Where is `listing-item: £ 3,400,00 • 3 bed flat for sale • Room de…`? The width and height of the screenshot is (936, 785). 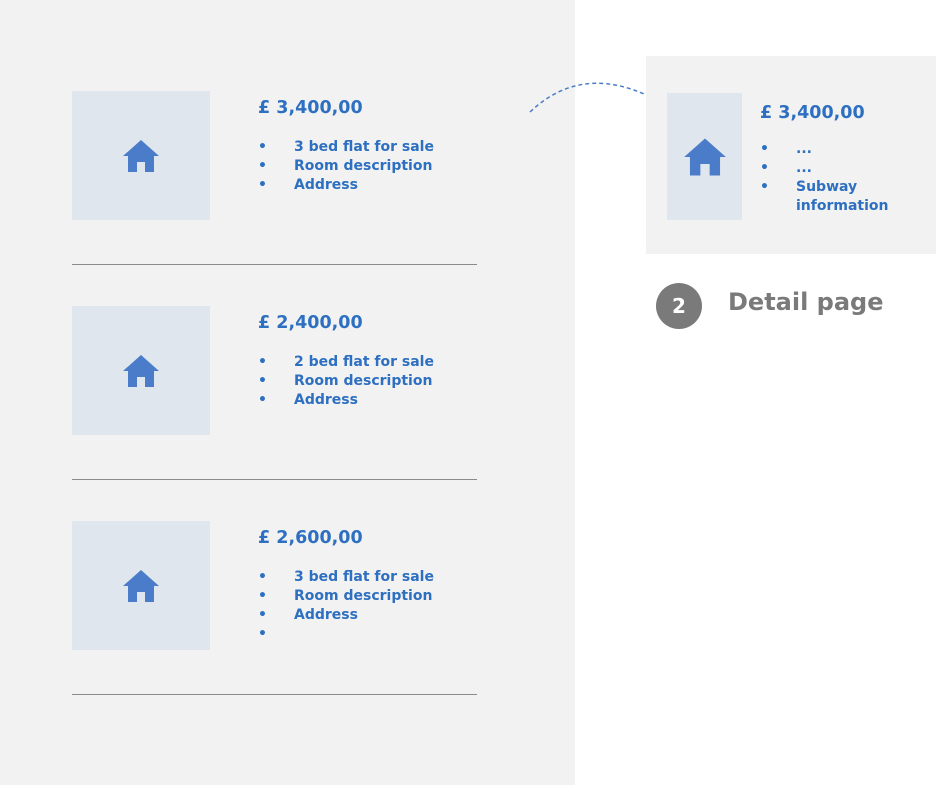 listing-item: £ 3,400,00 • 3 bed flat for sale • Room de… is located at coordinates (274, 178).